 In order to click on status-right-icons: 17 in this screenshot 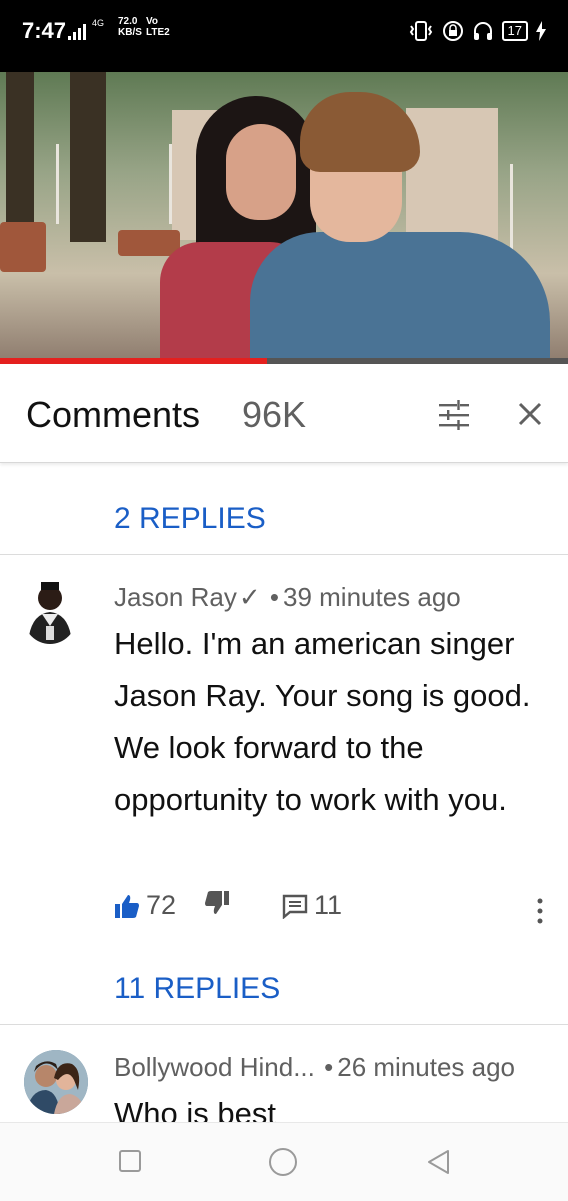, I will do `click(477, 31)`.